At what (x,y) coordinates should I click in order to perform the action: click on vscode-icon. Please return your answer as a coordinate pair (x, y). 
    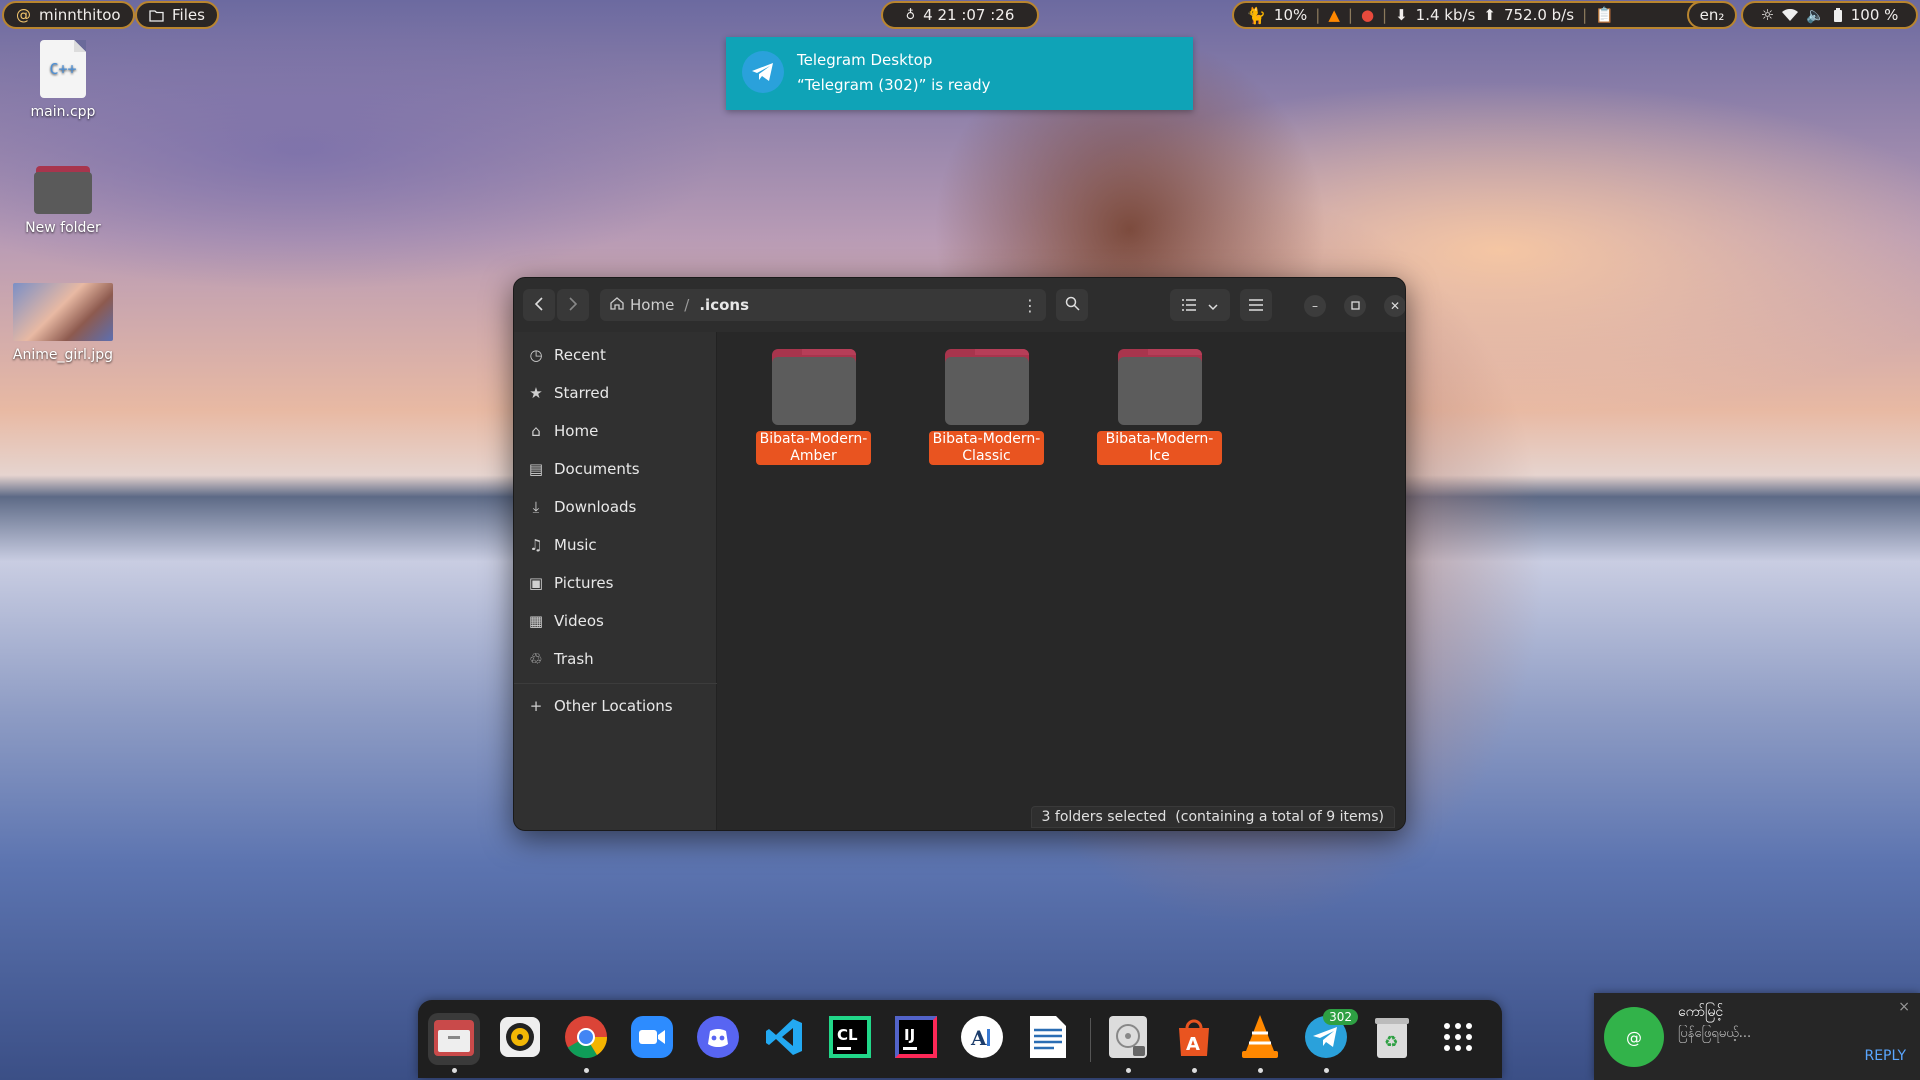
    Looking at the image, I should click on (784, 1039).